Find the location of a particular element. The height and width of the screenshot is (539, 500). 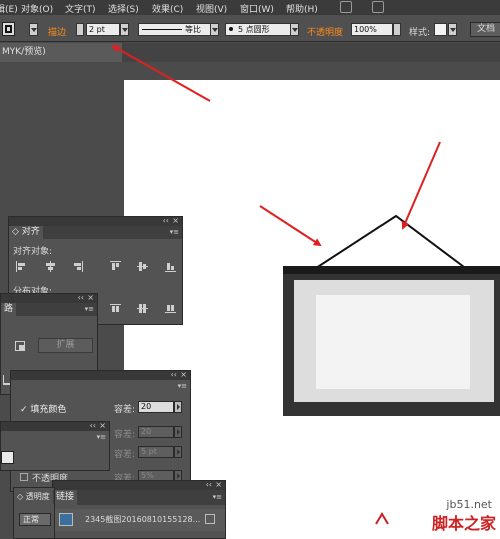

pathfinder-panel-tabbar: 路 ▾≡ is located at coordinates (49, 309).